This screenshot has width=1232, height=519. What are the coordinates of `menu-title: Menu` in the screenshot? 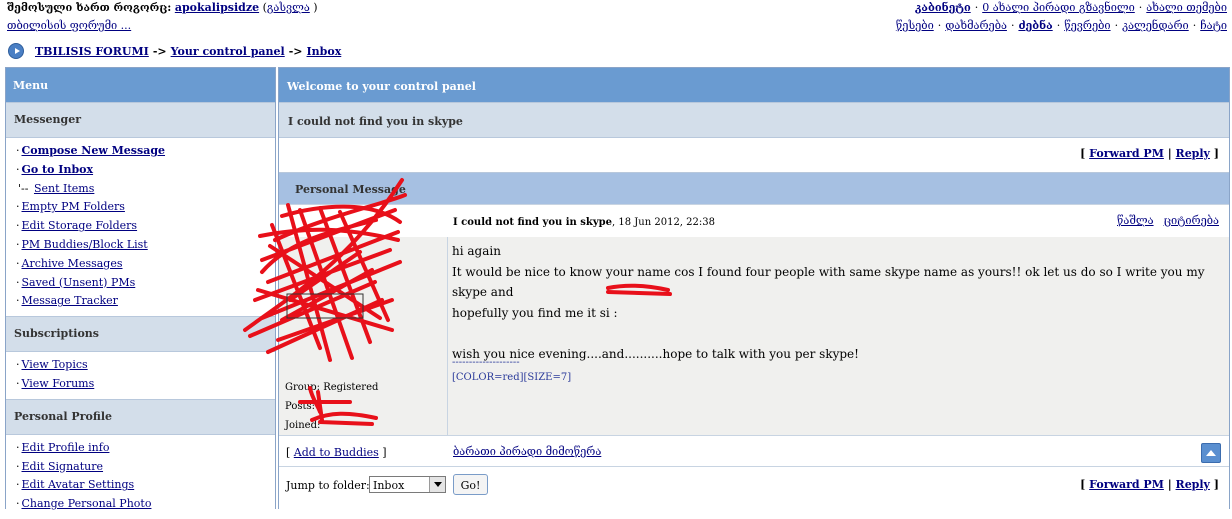 It's located at (140, 85).